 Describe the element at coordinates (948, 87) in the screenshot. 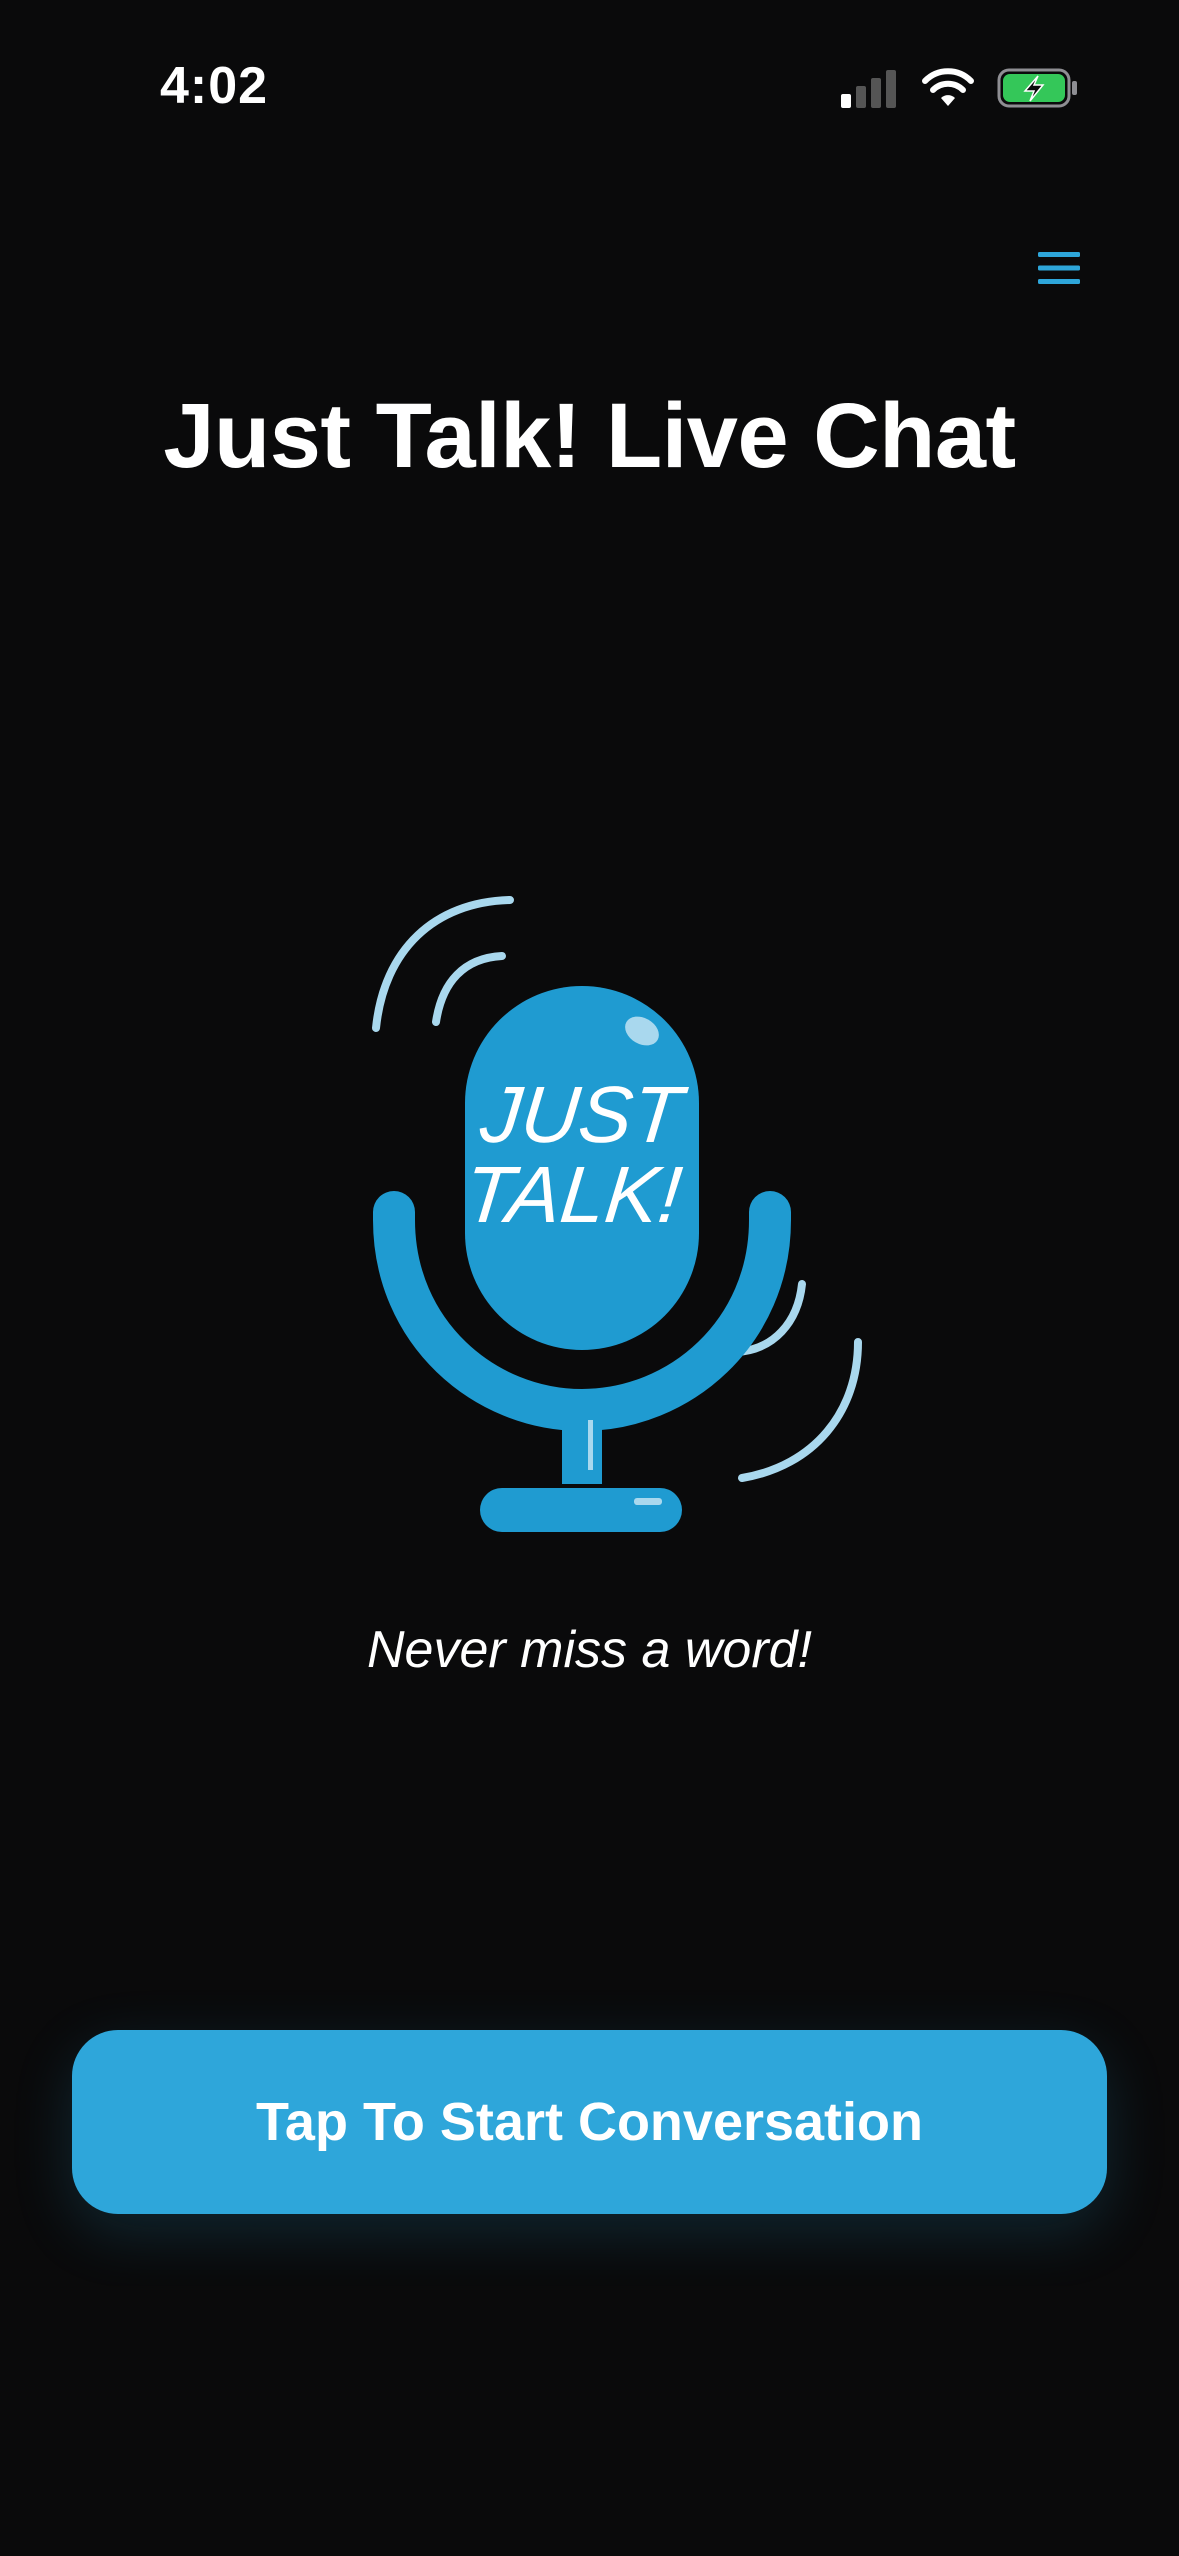

I see `wifi-icon` at that location.